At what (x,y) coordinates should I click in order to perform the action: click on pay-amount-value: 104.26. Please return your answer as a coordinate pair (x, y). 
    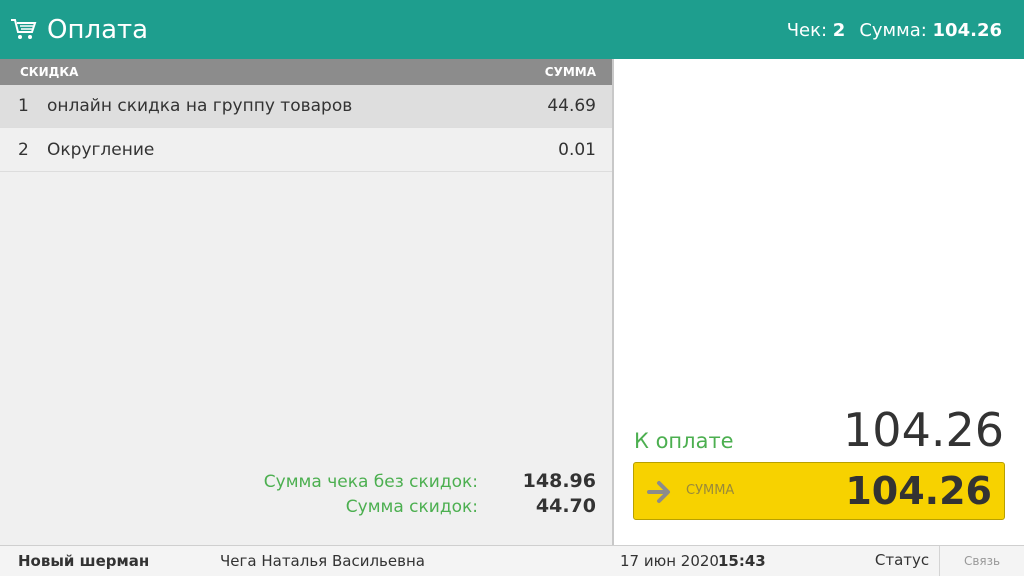
    Looking at the image, I should click on (918, 491).